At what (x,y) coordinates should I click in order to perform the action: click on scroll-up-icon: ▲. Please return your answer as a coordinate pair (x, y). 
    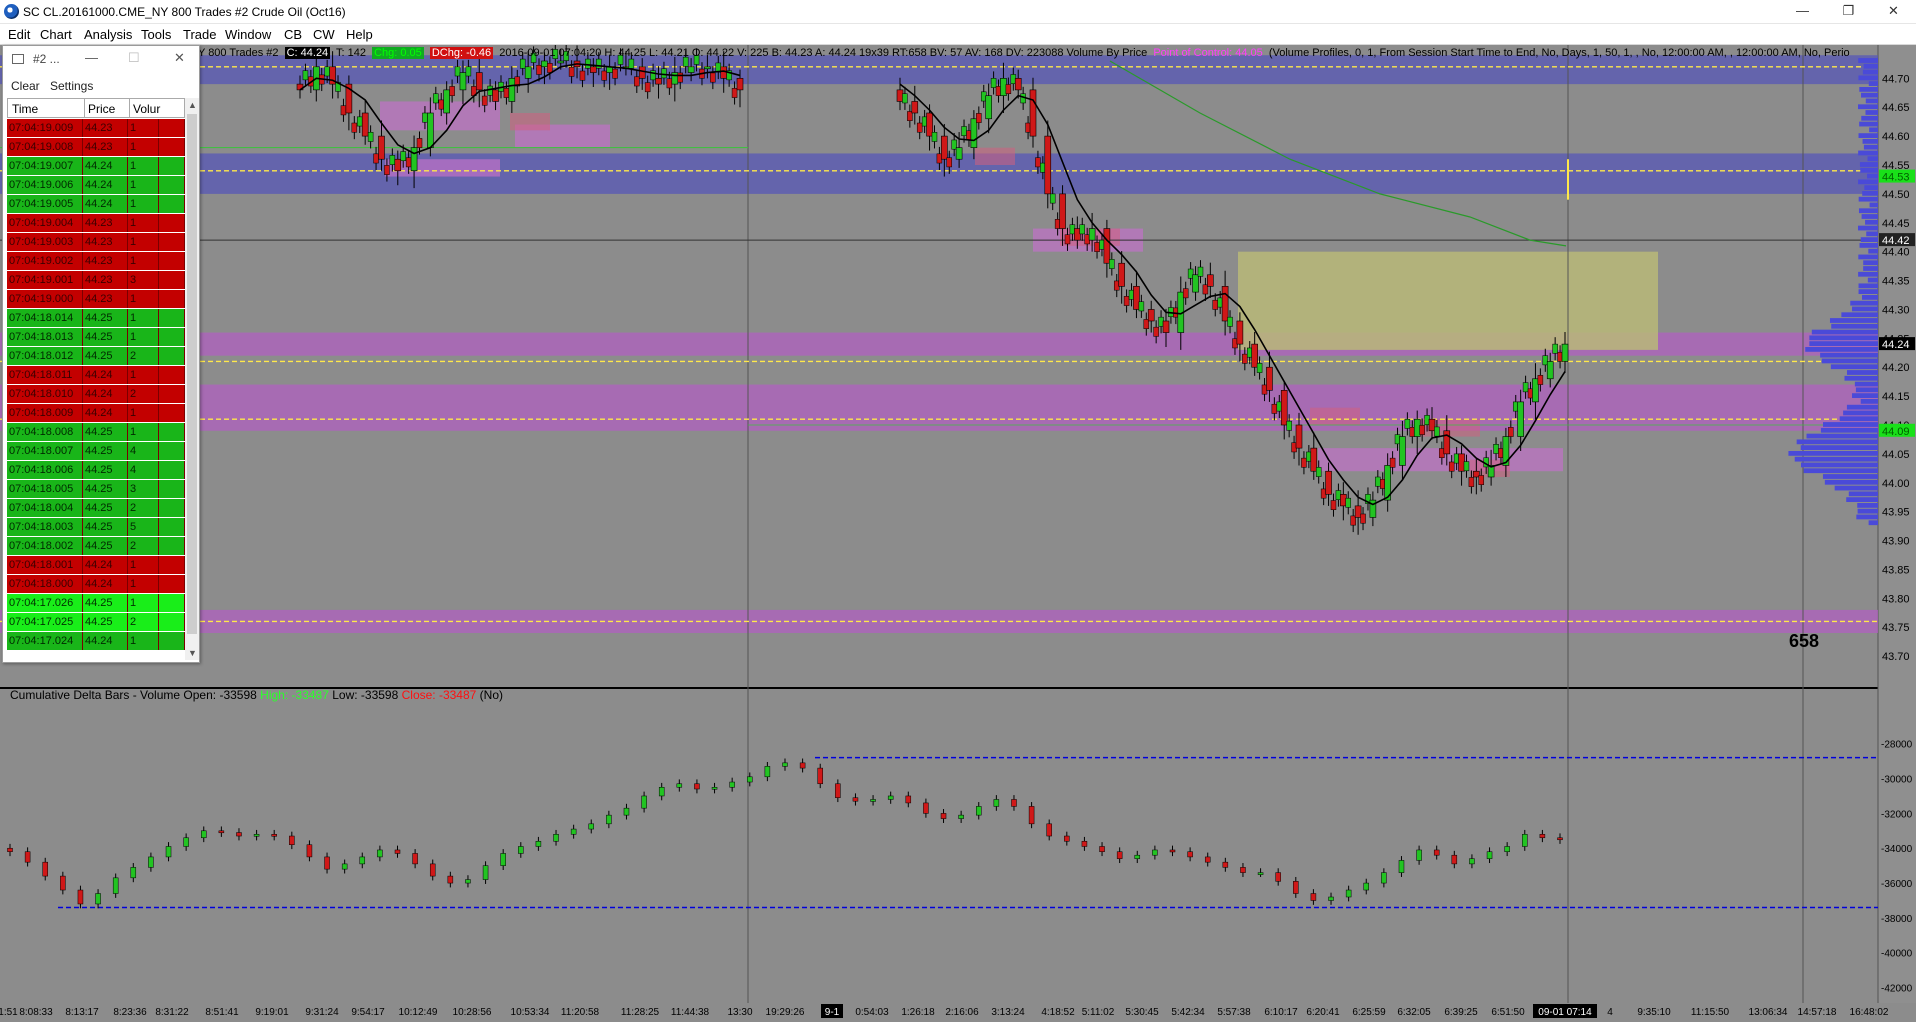
    Looking at the image, I should click on (192, 105).